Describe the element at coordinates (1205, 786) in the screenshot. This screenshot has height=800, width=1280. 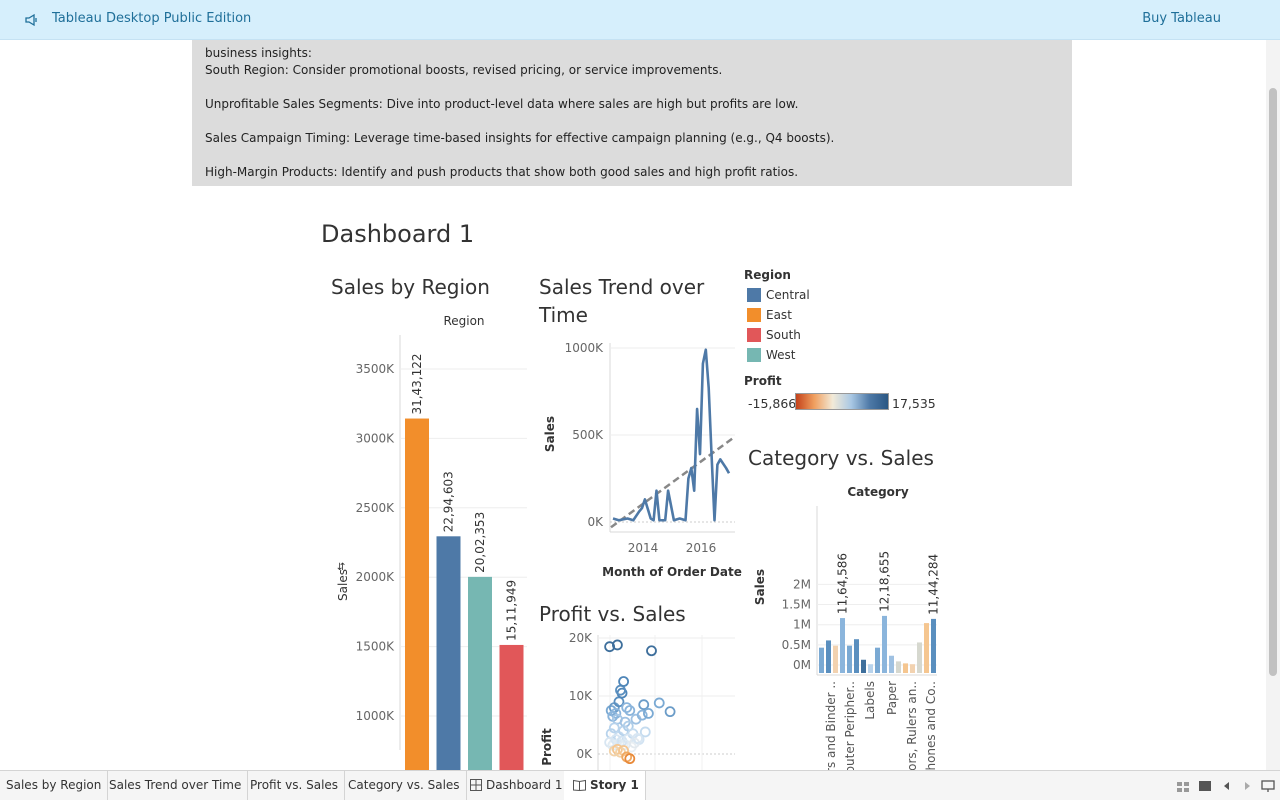
I see `show-filmstrip-icon` at that location.